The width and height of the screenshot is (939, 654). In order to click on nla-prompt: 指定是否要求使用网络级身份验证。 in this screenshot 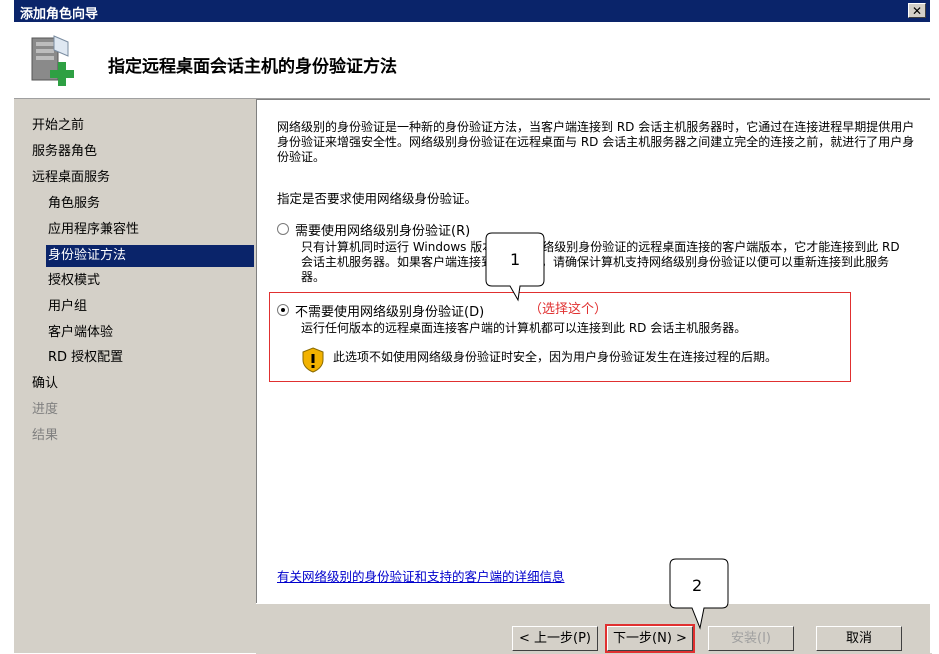, I will do `click(377, 198)`.